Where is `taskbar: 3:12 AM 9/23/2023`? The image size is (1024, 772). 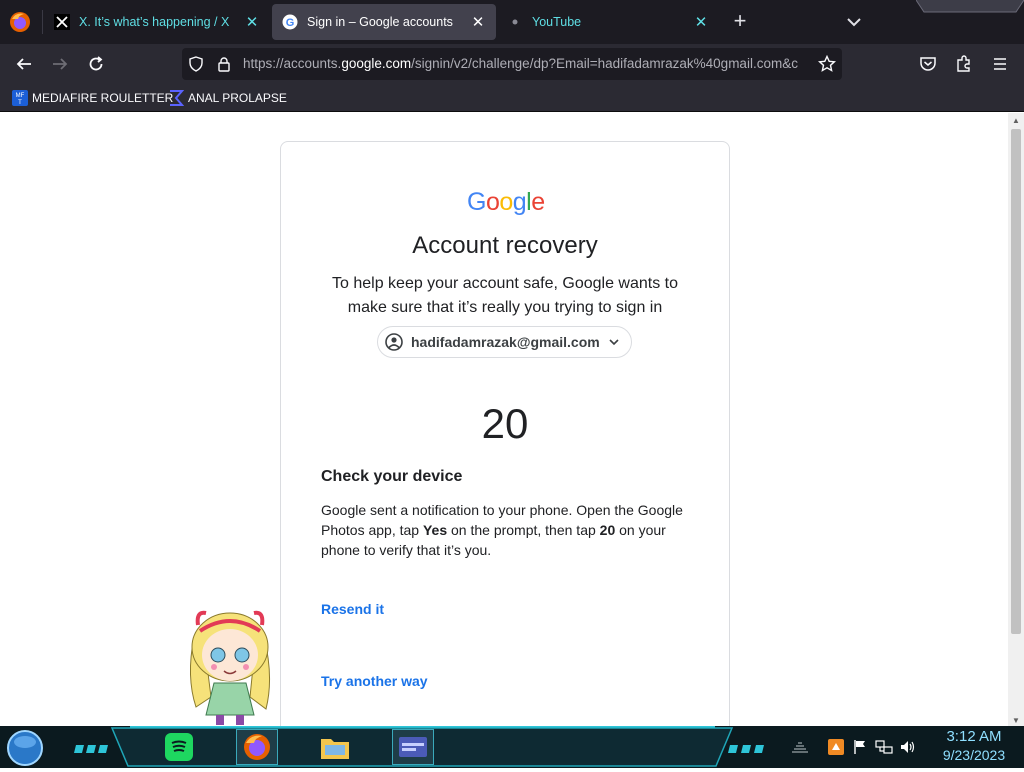 taskbar: 3:12 AM 9/23/2023 is located at coordinates (512, 747).